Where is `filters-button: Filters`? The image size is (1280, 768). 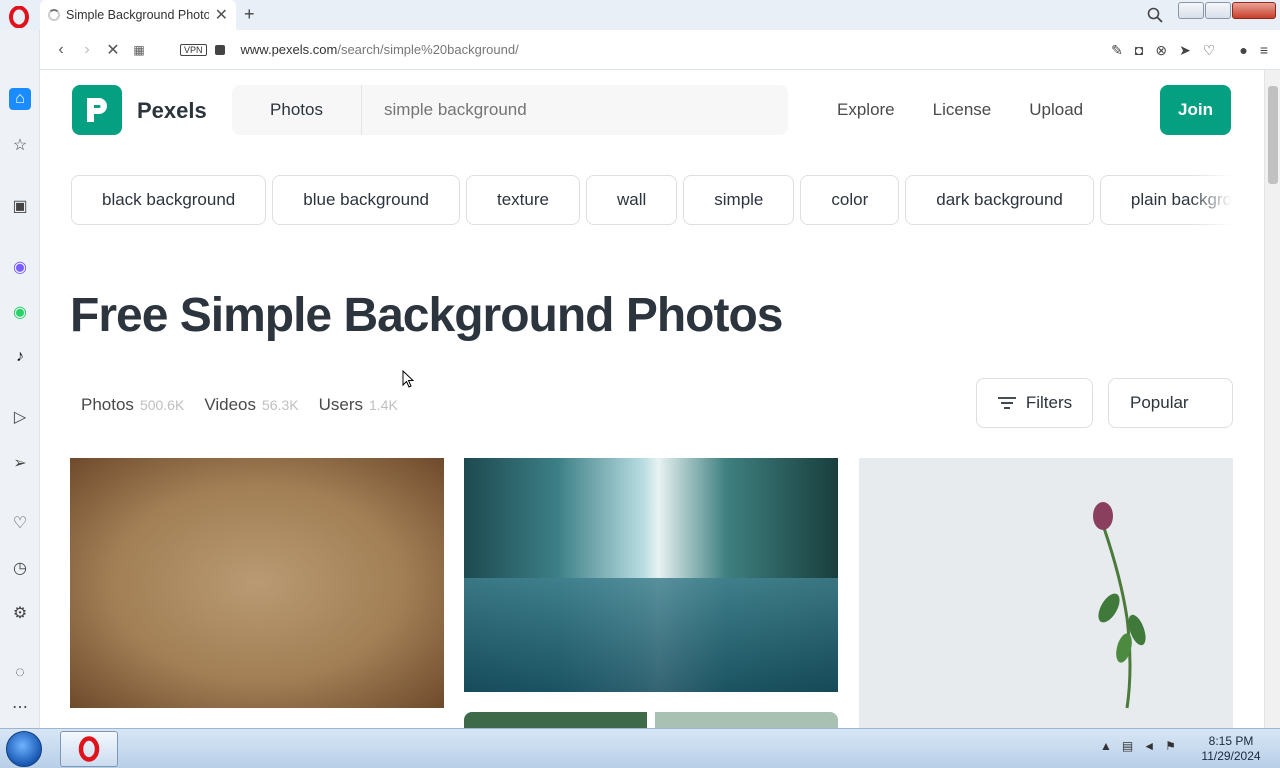 filters-button: Filters is located at coordinates (1034, 403).